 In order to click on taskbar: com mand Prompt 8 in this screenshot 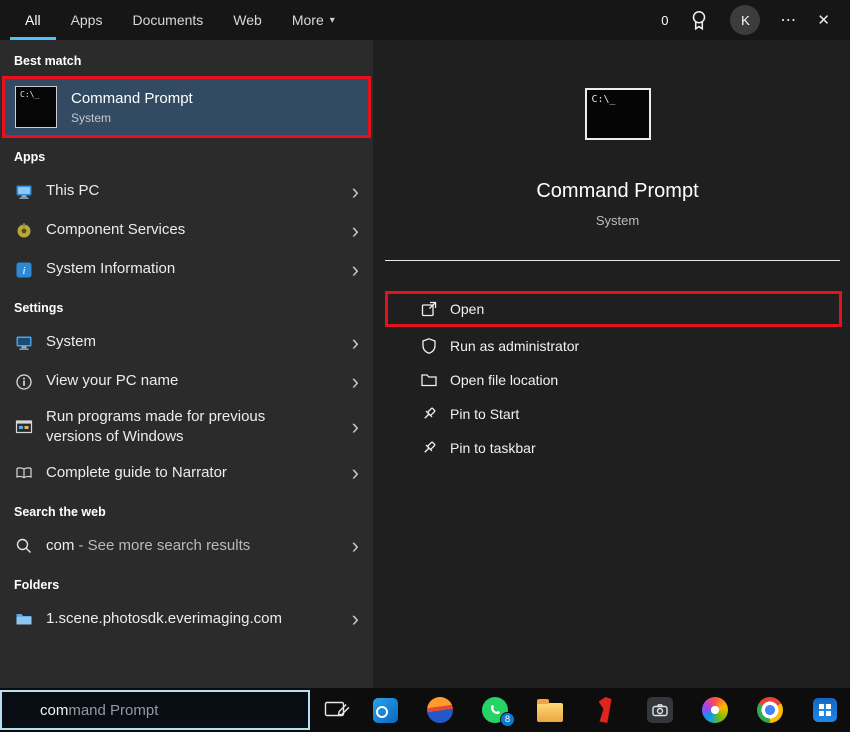, I will do `click(425, 710)`.